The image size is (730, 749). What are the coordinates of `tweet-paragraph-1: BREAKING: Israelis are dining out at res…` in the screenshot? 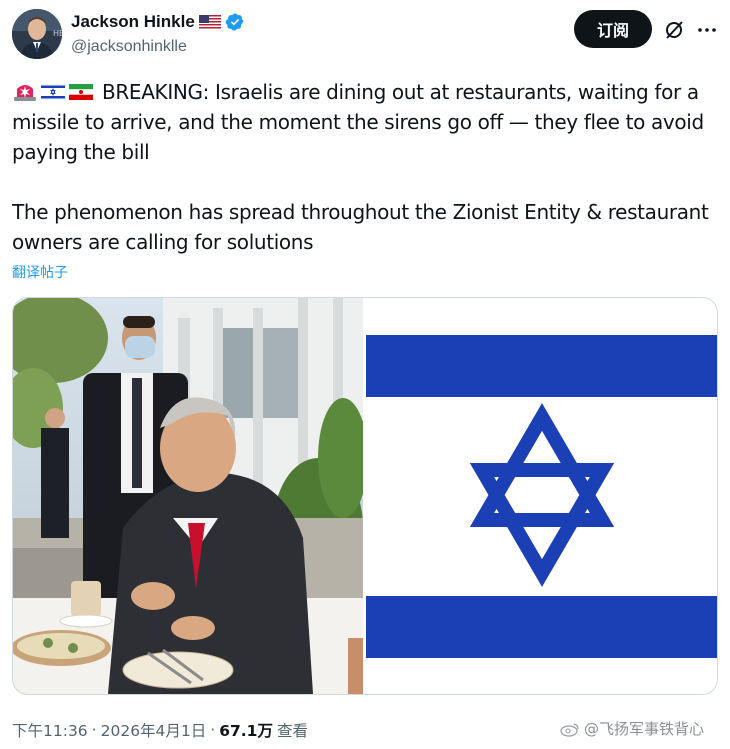 It's located at (365, 122).